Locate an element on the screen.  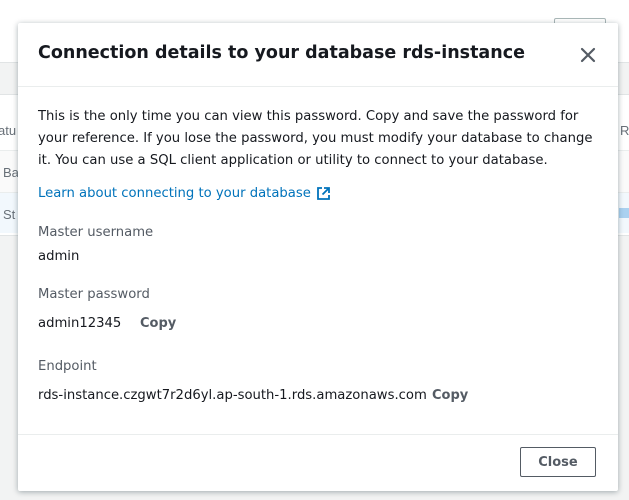
master-username-value: admin is located at coordinates (59, 256).